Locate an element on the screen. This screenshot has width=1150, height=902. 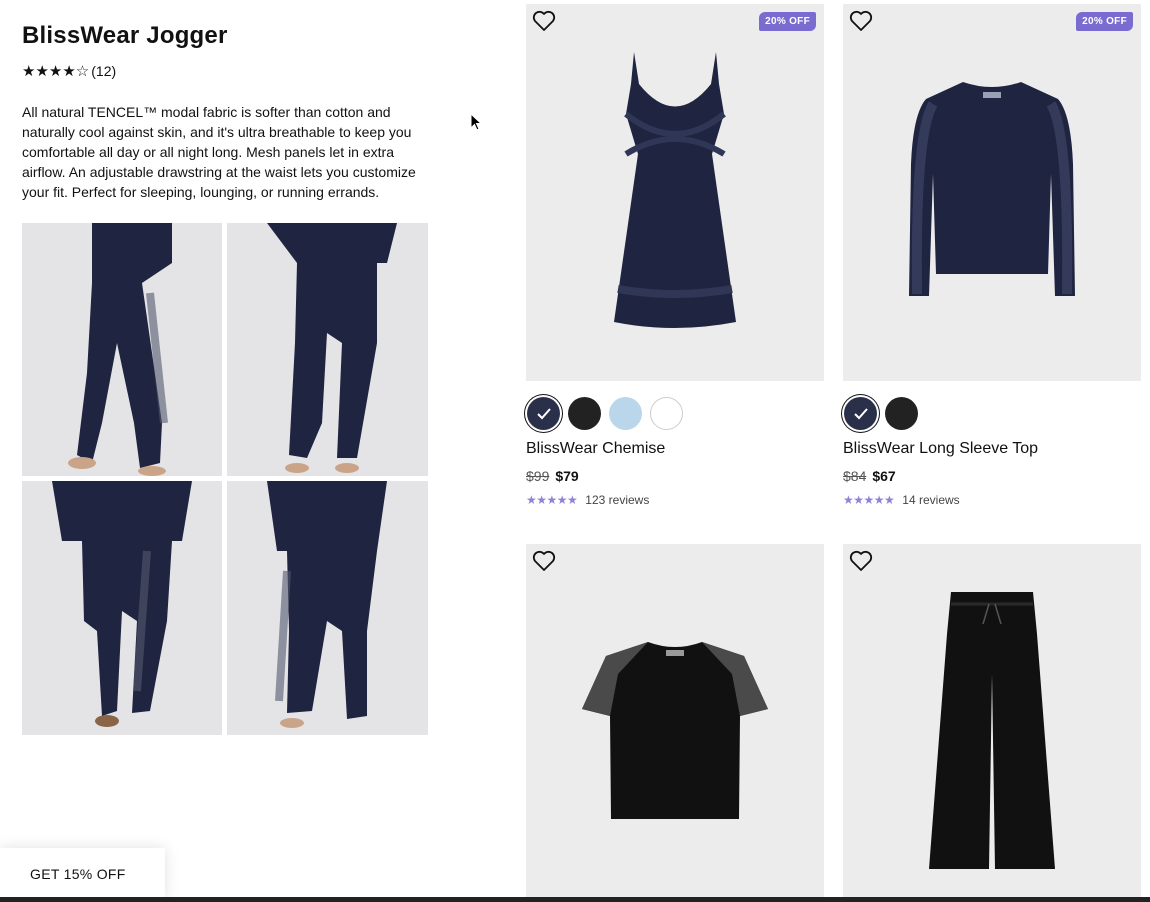
wide-leg-pant-image is located at coordinates (992, 730).